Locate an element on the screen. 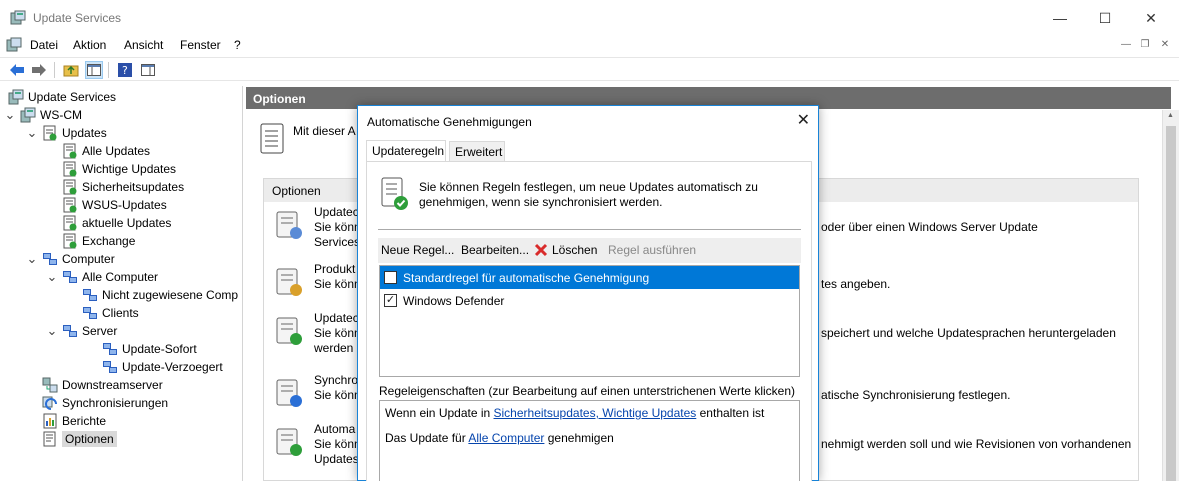  tree-node-downstreamserver: Downstreamserver is located at coordinates (102, 385).